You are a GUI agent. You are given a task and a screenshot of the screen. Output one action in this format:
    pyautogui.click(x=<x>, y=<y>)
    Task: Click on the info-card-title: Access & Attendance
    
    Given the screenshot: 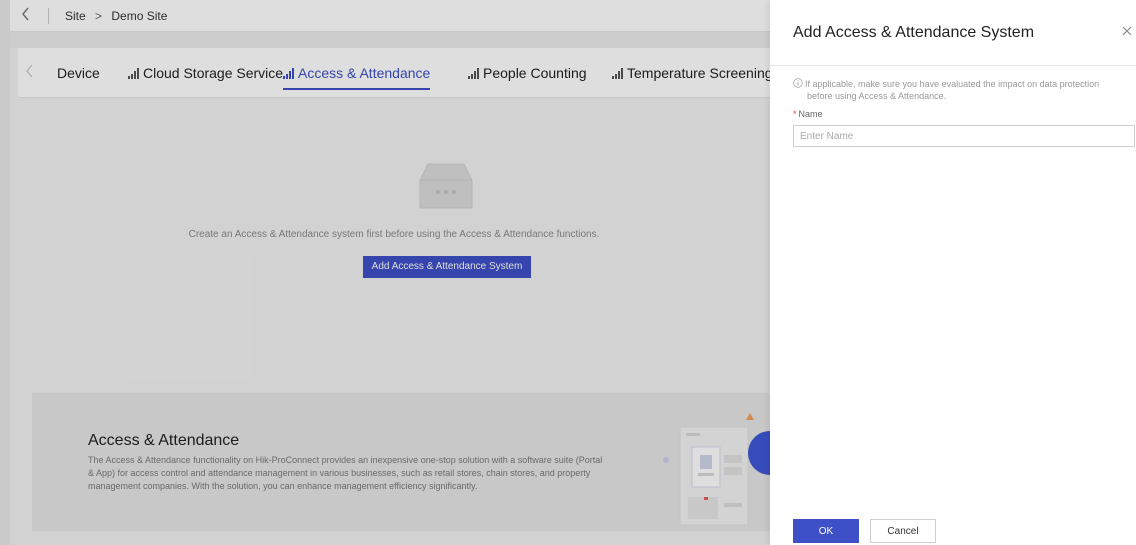 What is the action you would take?
    pyautogui.click(x=164, y=440)
    